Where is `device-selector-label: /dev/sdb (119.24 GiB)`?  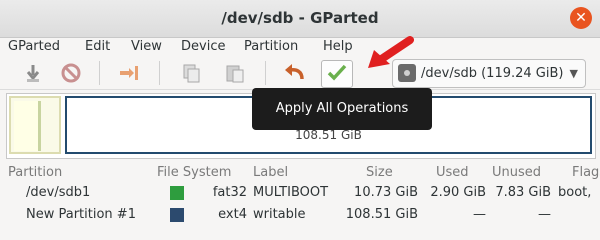 device-selector-label: /dev/sdb (119.24 GiB) is located at coordinates (492, 73).